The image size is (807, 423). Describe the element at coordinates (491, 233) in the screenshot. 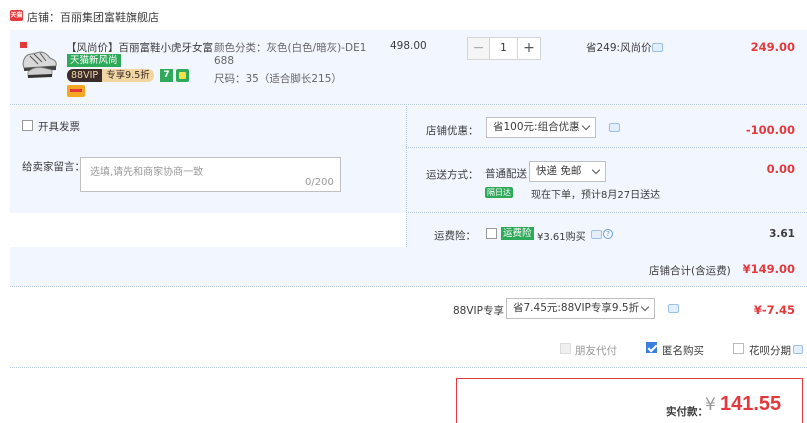

I see `insurance-checkbox` at that location.